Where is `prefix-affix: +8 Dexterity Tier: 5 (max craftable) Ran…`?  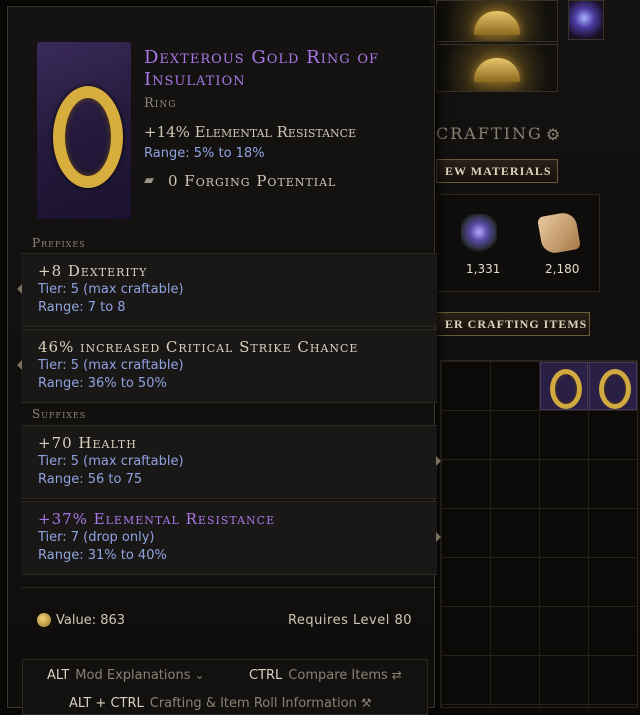 prefix-affix: +8 Dexterity Tier: 5 (max craftable) Ran… is located at coordinates (227, 290).